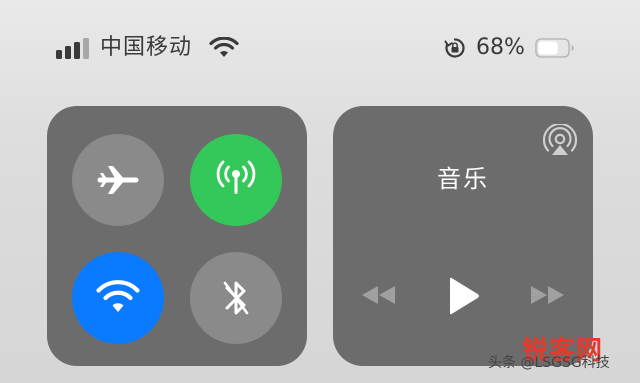 The height and width of the screenshot is (383, 640). I want to click on next-icon, so click(547, 295).